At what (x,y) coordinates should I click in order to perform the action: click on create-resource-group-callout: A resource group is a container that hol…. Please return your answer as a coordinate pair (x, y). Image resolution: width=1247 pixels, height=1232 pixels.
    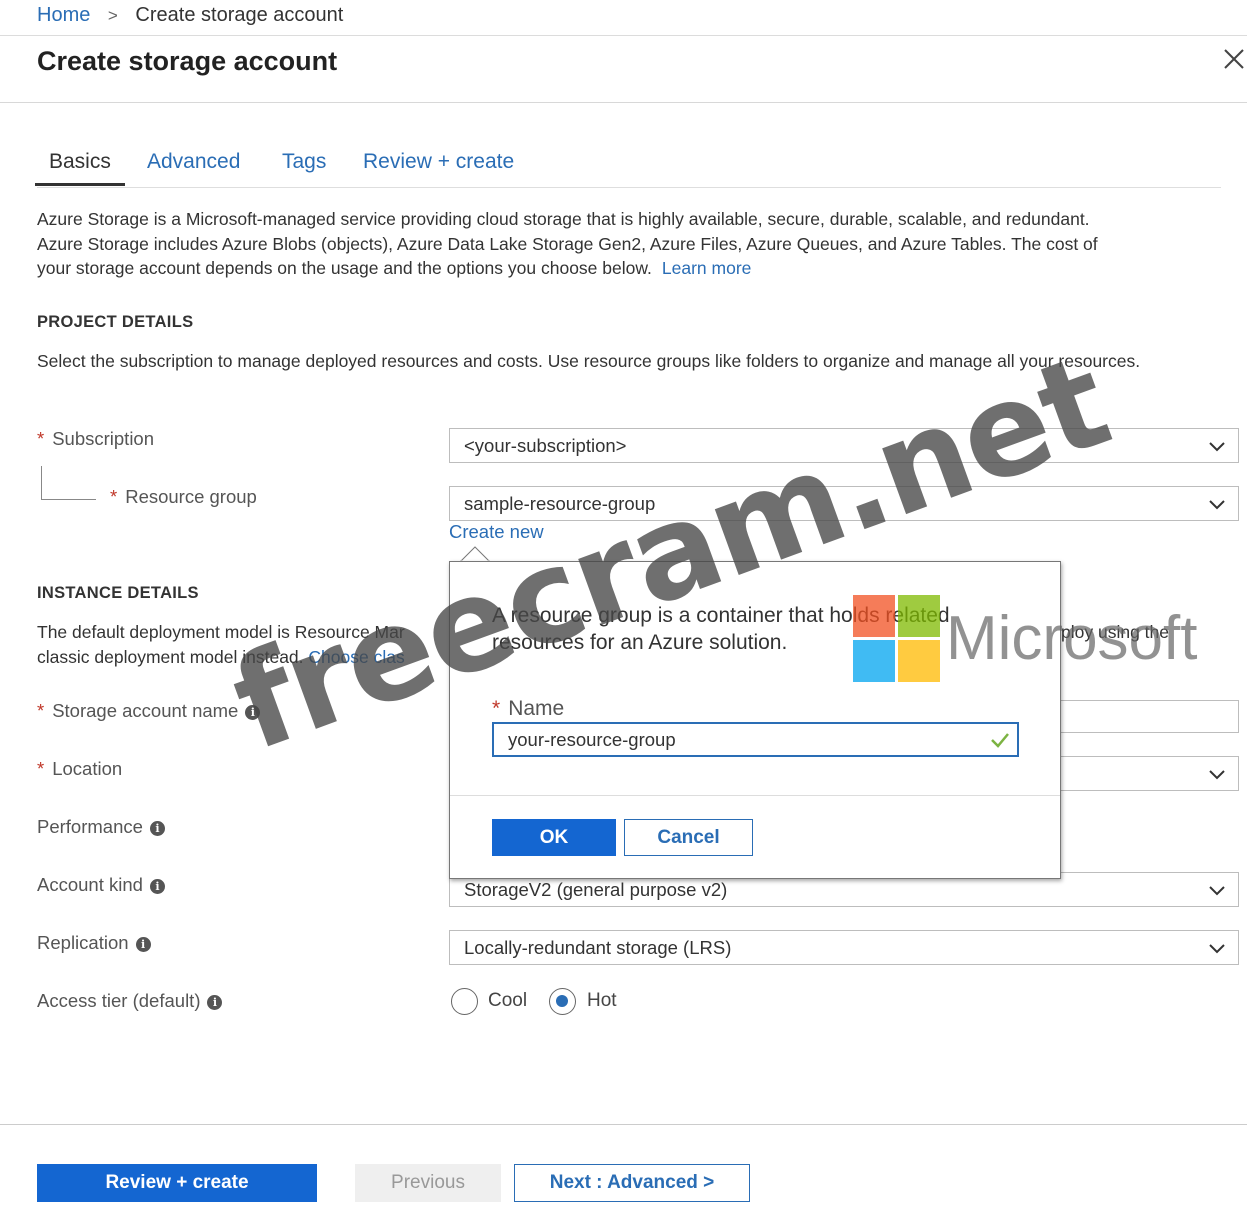
    Looking at the image, I should click on (755, 720).